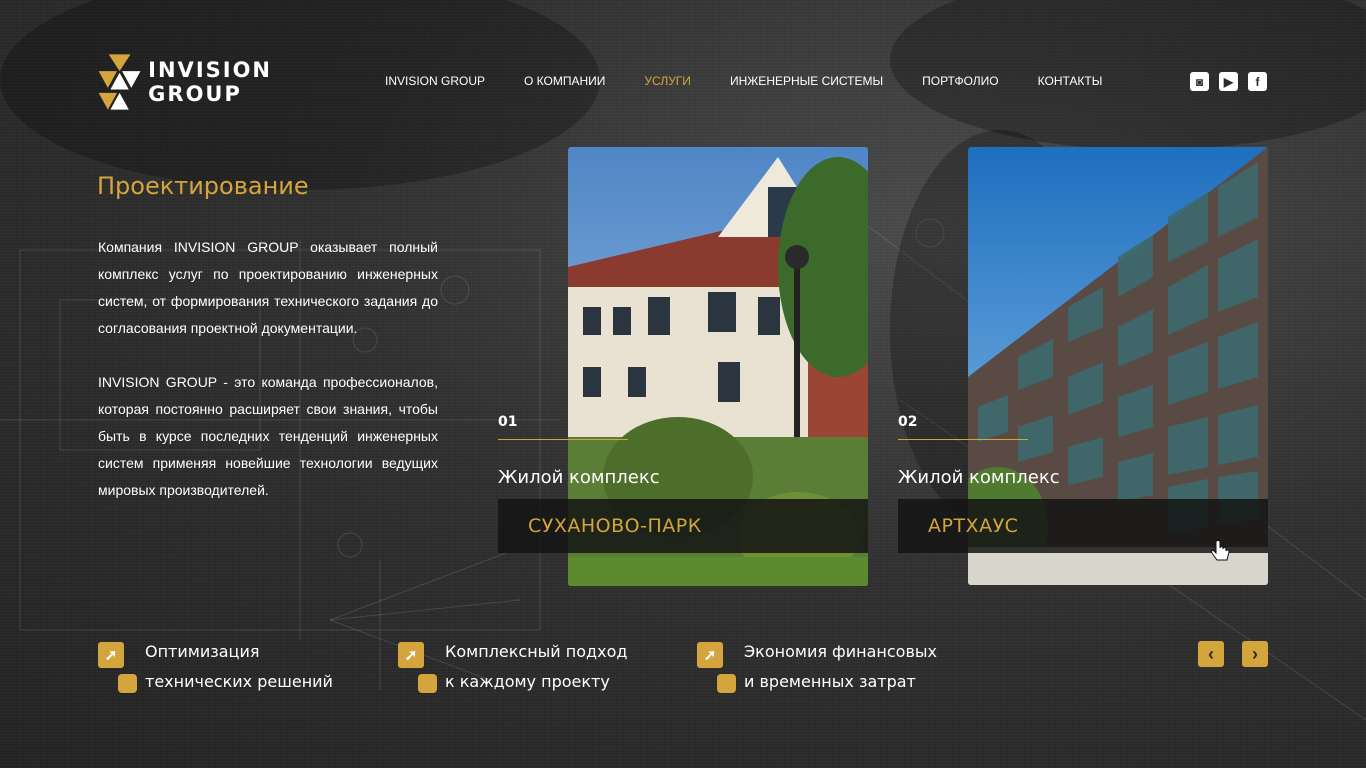 The height and width of the screenshot is (768, 1366). I want to click on project-type-1: Жилой комплекс, so click(579, 477).